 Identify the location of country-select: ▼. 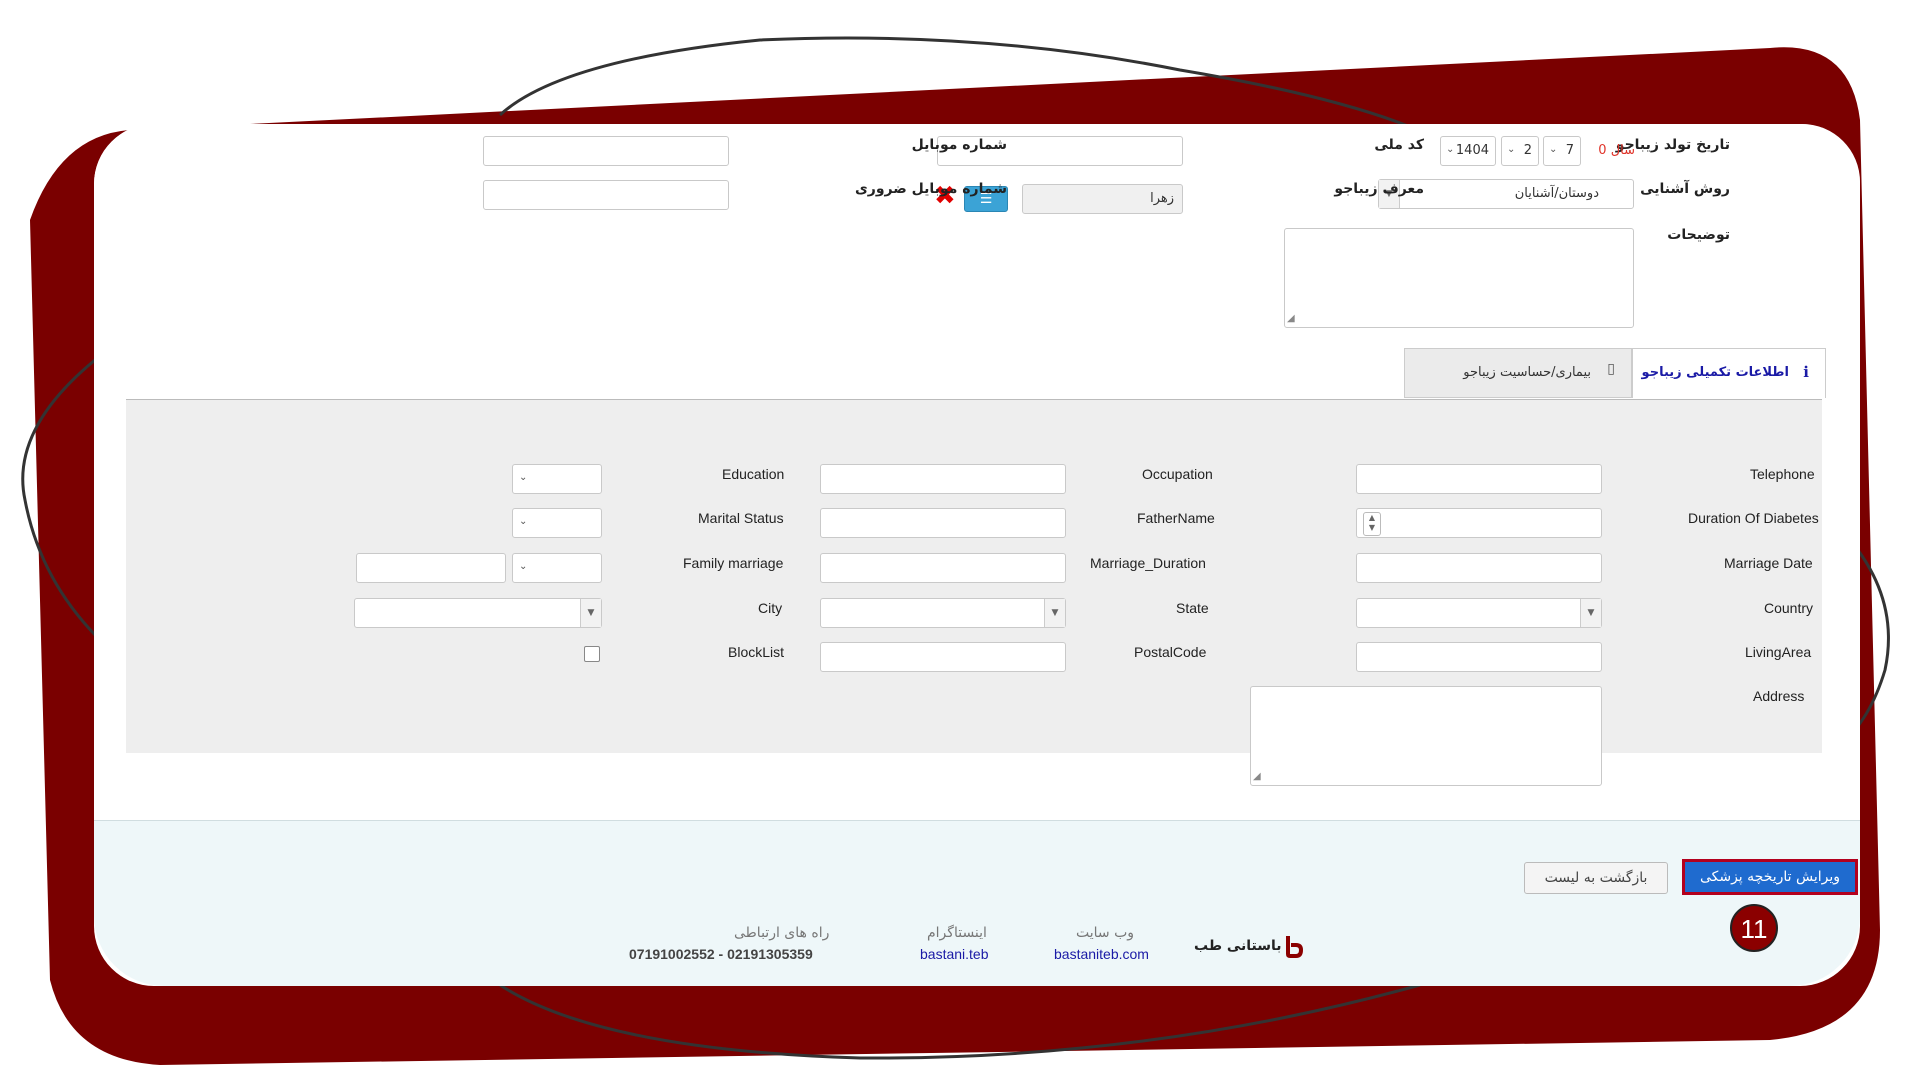
(1479, 613).